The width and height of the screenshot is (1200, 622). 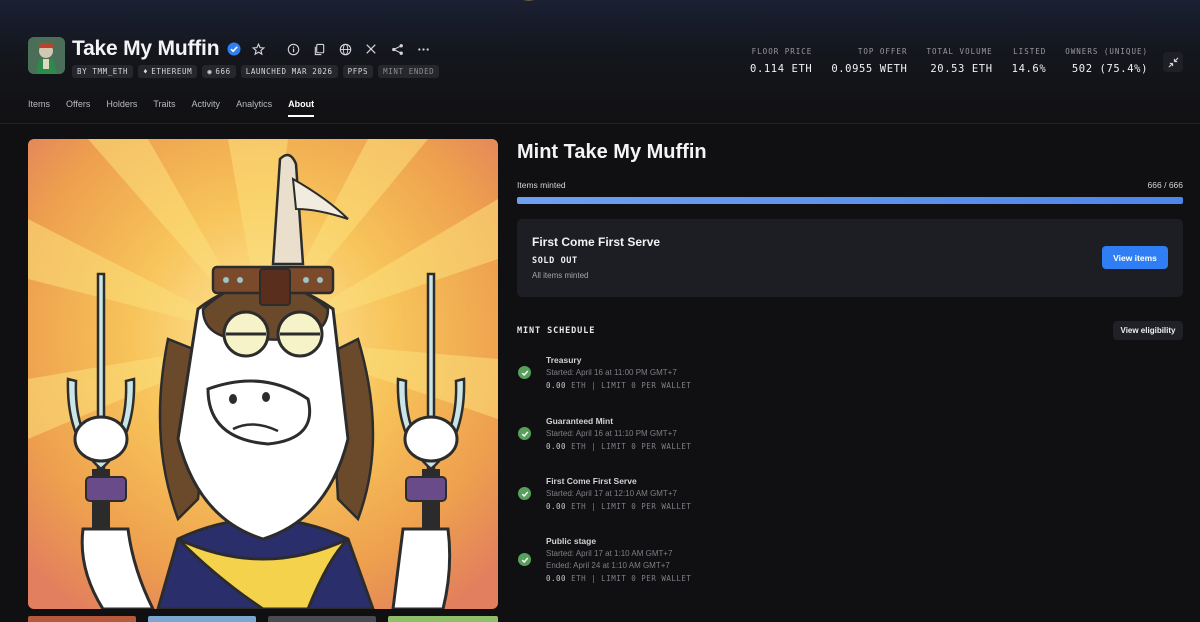 What do you see at coordinates (172, 71) in the screenshot?
I see `chain-badge-label: ETHEREUM` at bounding box center [172, 71].